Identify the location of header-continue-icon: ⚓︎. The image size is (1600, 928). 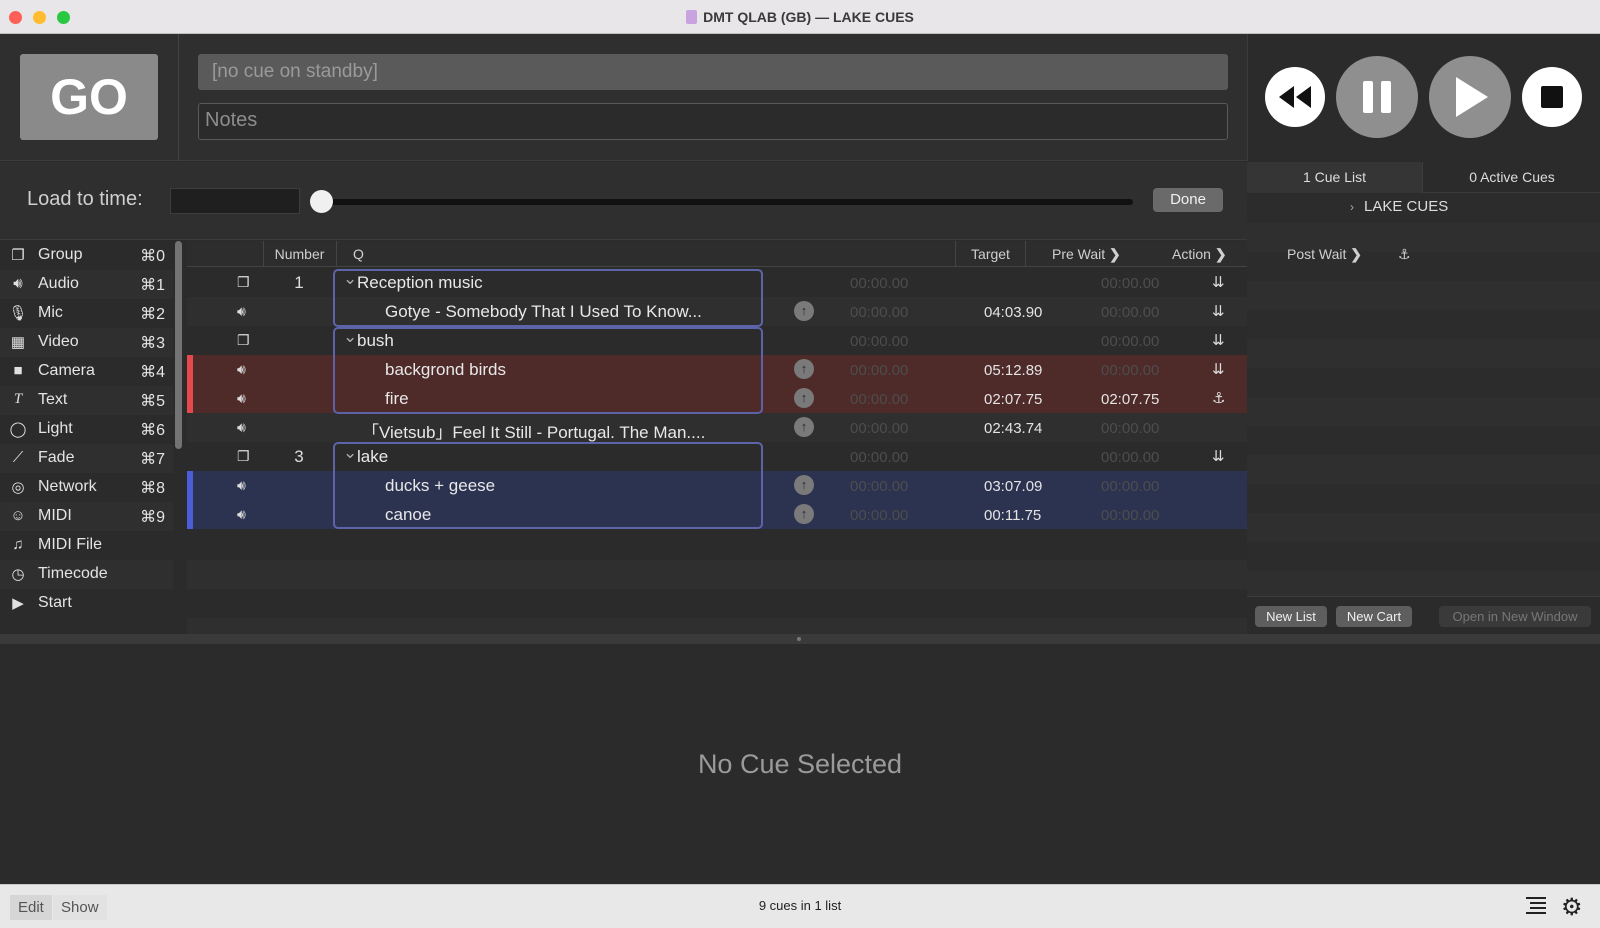
(1408, 254).